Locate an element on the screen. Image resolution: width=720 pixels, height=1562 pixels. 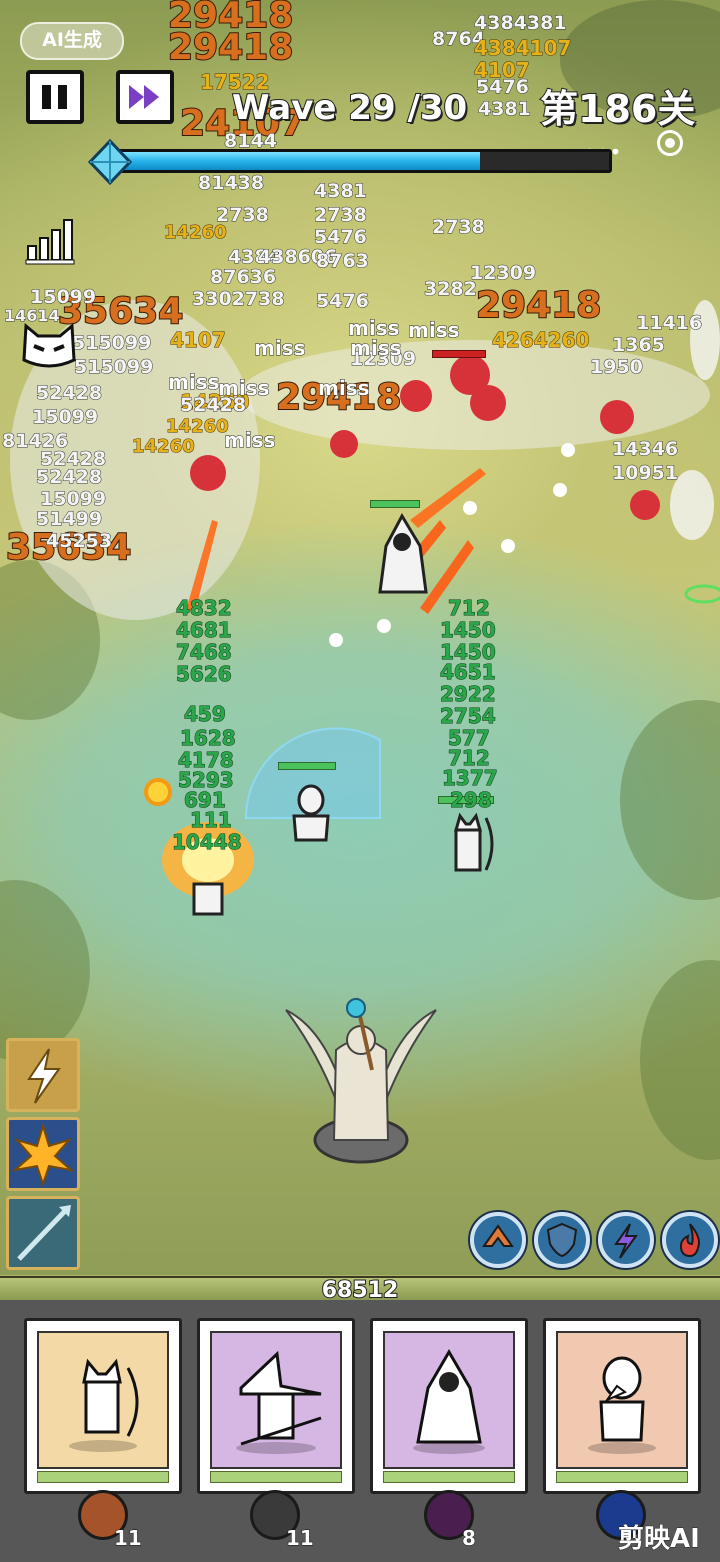
ai-generated-badge: AI生成 is located at coordinates (72, 41).